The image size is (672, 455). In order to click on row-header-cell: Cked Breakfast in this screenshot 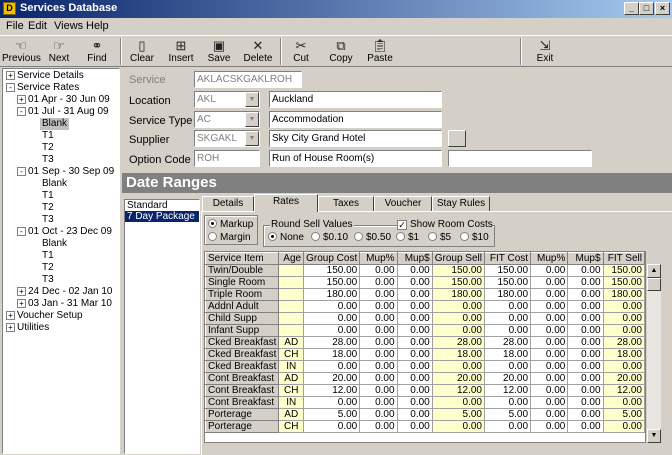, I will do `click(242, 354)`.